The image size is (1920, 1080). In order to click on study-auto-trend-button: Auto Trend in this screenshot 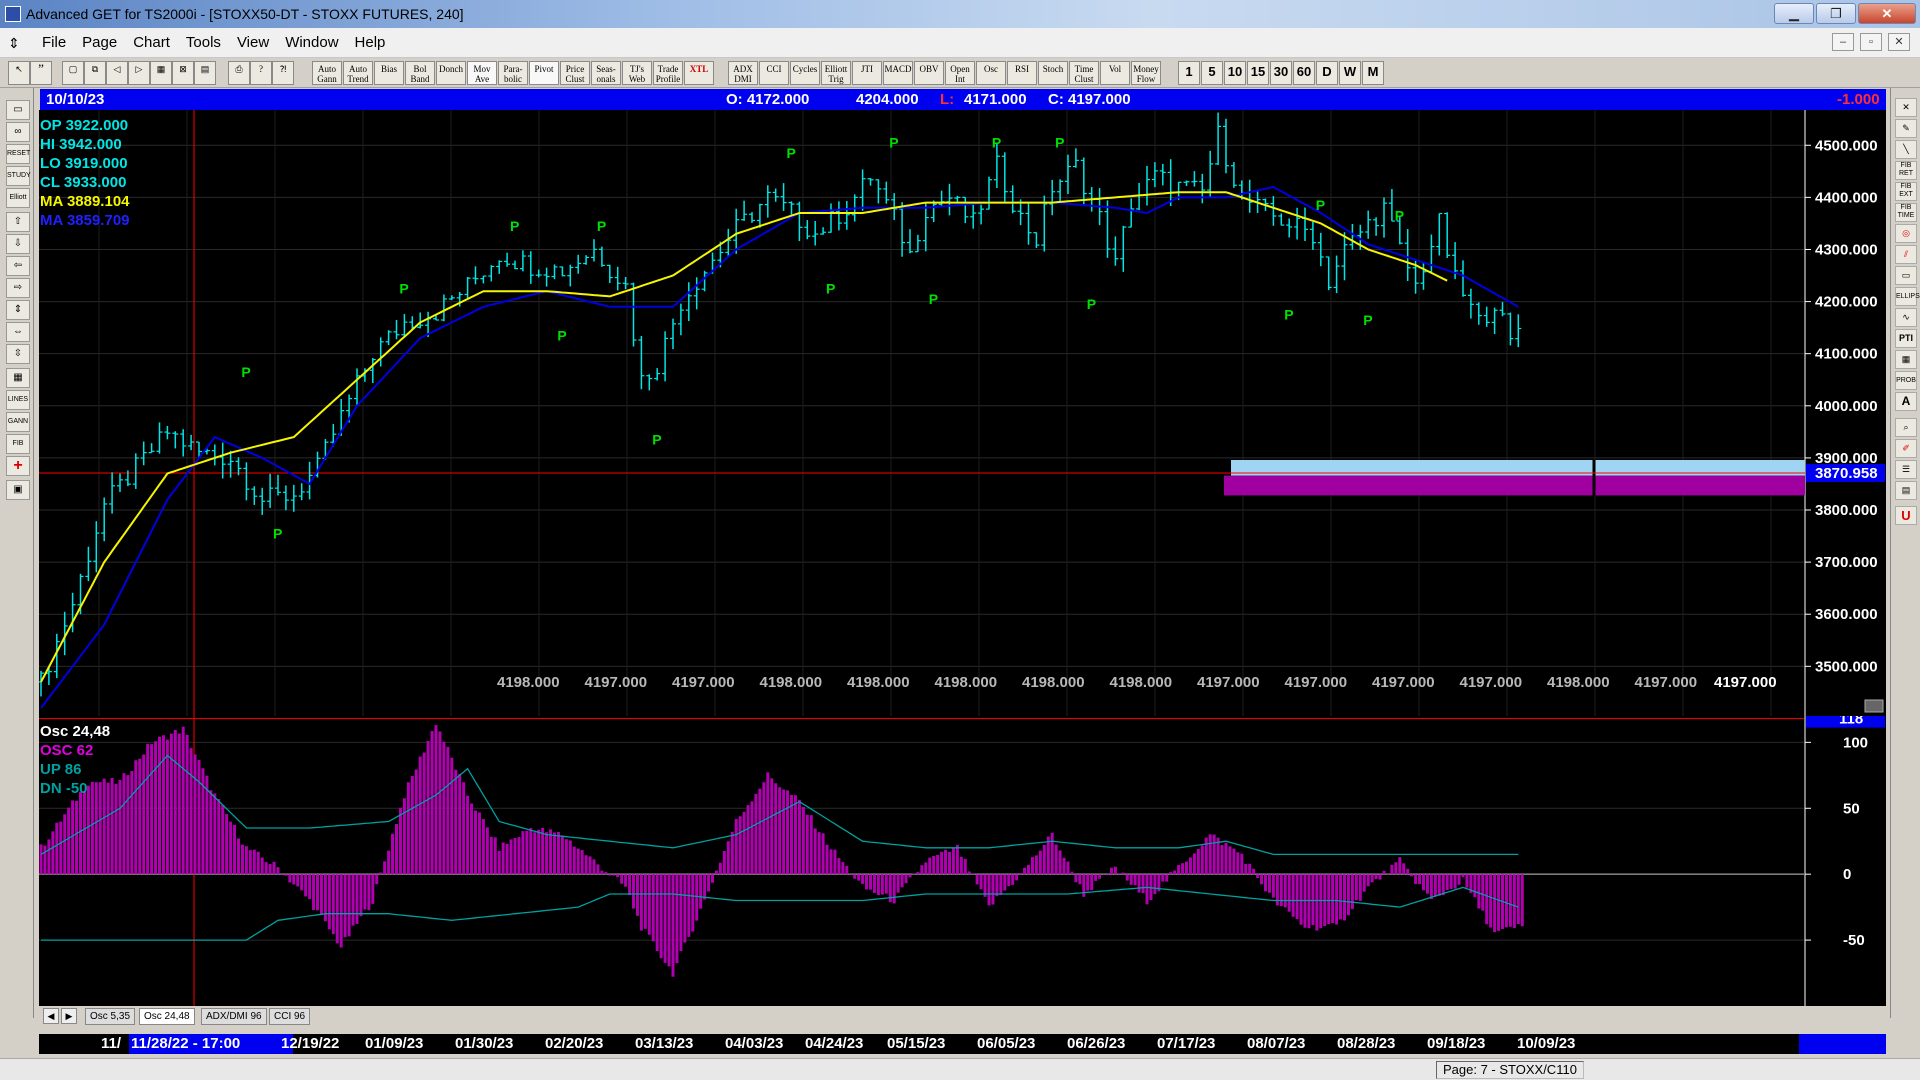, I will do `click(358, 73)`.